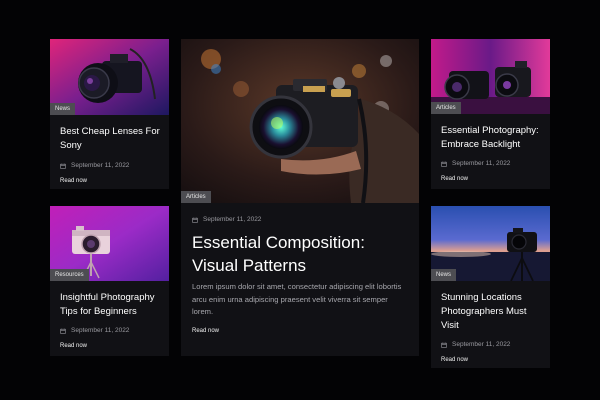 This screenshot has width=600, height=400. I want to click on post-title: Essential Photography: Embrace Backlight, so click(491, 138).